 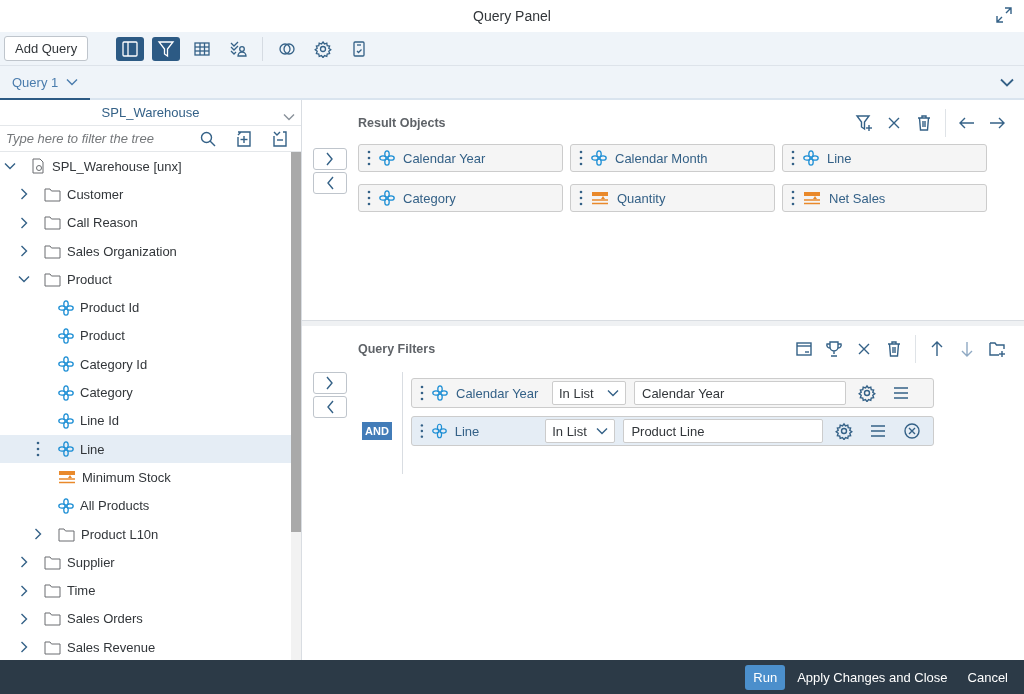 What do you see at coordinates (46, 48) in the screenshot?
I see `add-query-button: Add Query` at bounding box center [46, 48].